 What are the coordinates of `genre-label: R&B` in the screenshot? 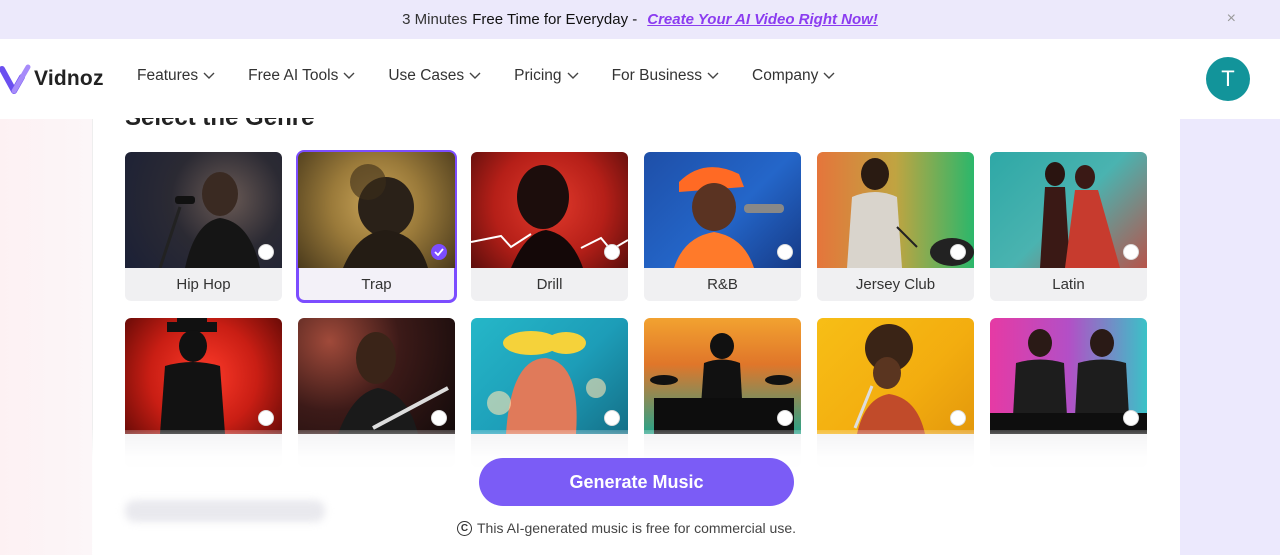 It's located at (722, 284).